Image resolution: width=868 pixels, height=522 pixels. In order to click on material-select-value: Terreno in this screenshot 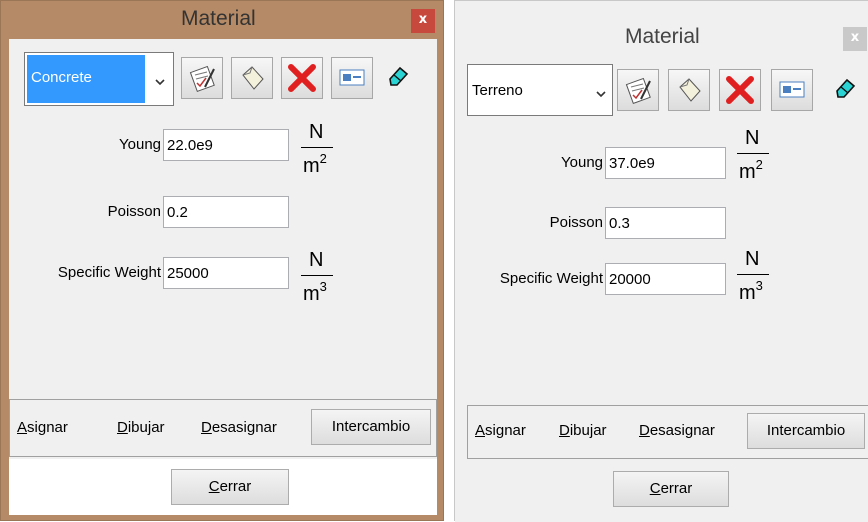, I will do `click(497, 90)`.